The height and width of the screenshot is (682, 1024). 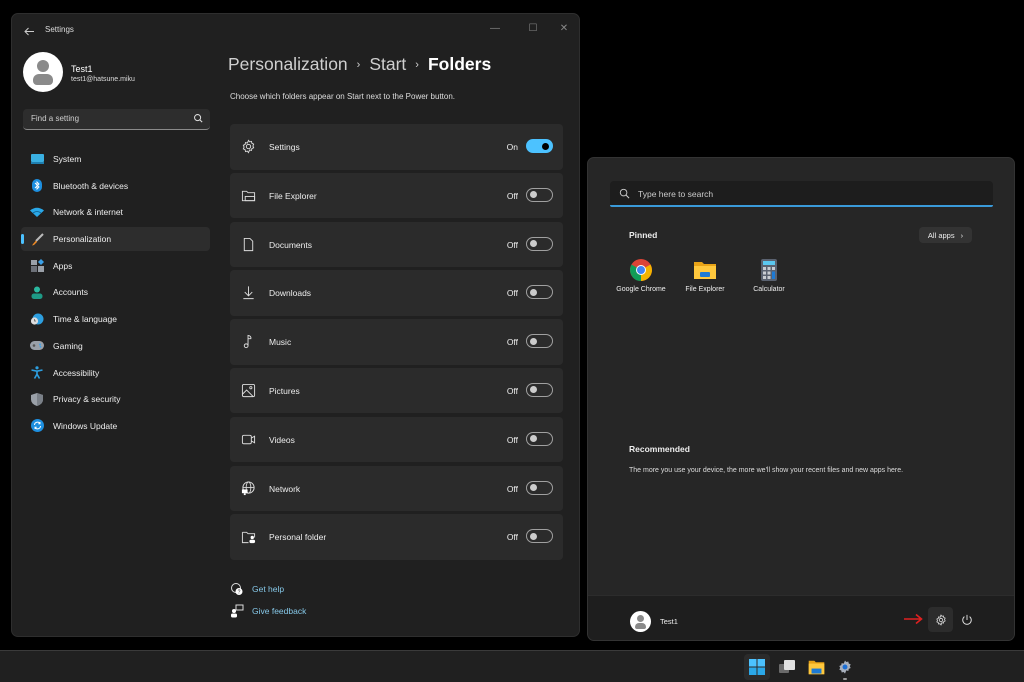 What do you see at coordinates (37, 319) in the screenshot?
I see `time-language-icon` at bounding box center [37, 319].